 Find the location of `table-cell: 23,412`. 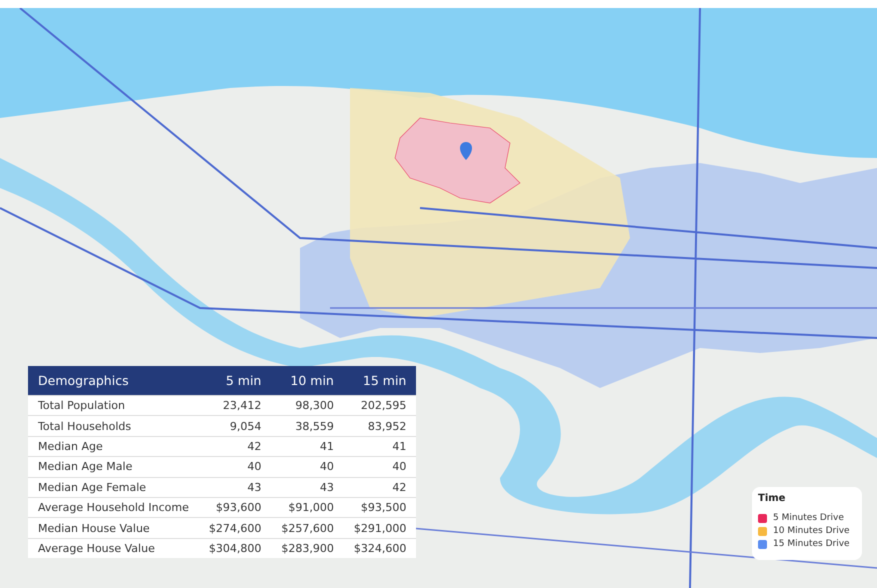

table-cell: 23,412 is located at coordinates (235, 406).